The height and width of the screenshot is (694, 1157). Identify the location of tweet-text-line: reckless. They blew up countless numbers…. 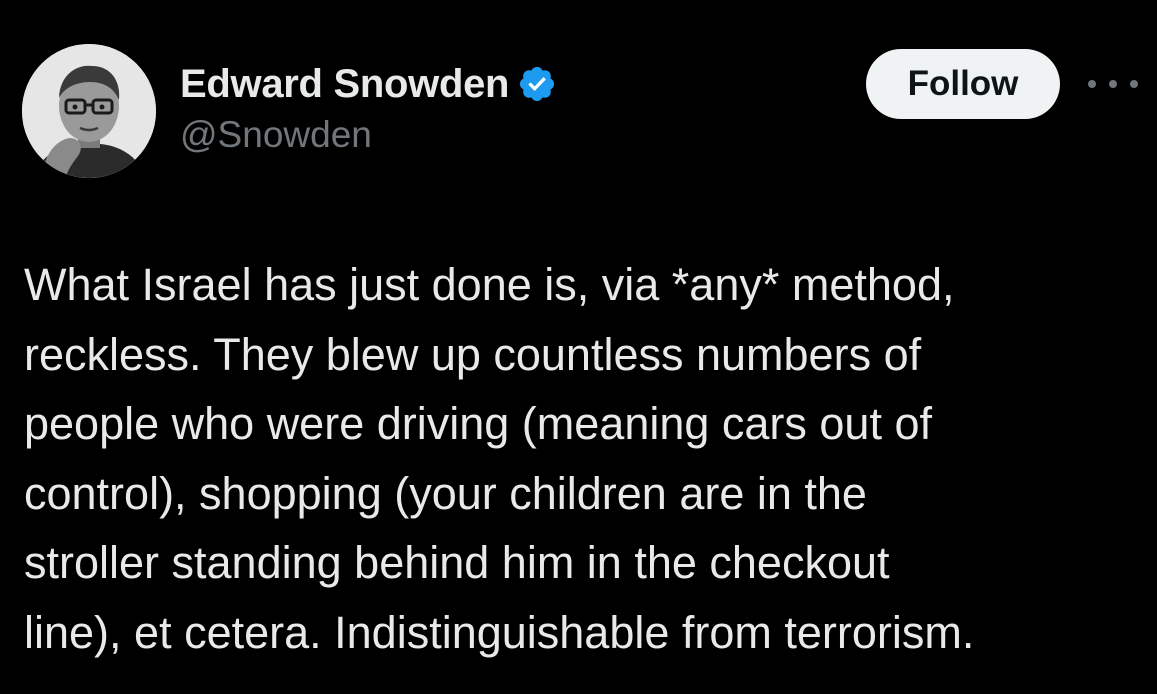
(473, 354).